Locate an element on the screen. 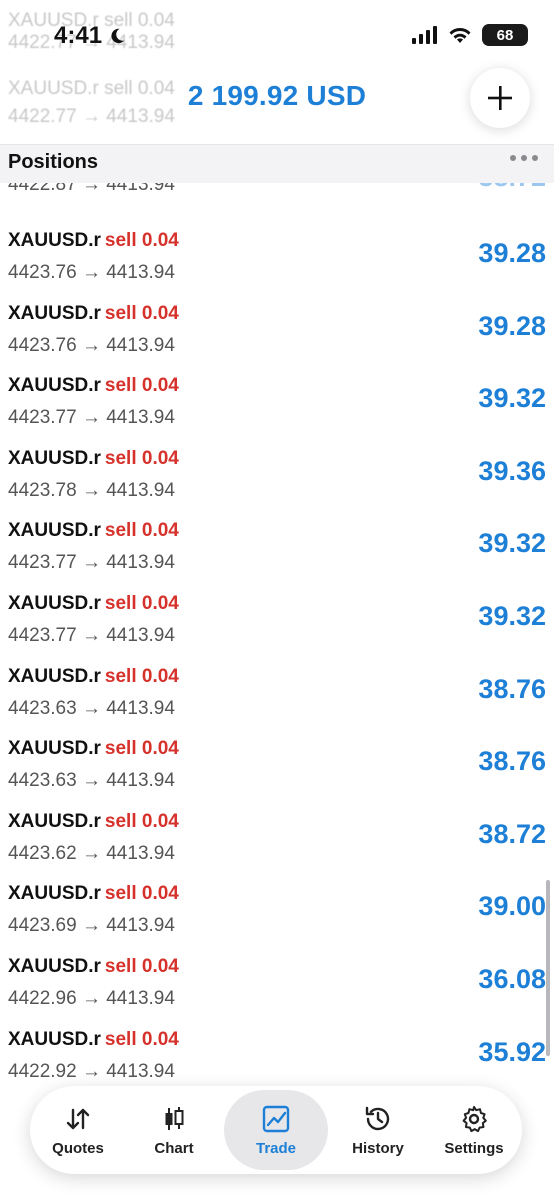 The height and width of the screenshot is (1200, 554). gear-icon is located at coordinates (474, 1118).